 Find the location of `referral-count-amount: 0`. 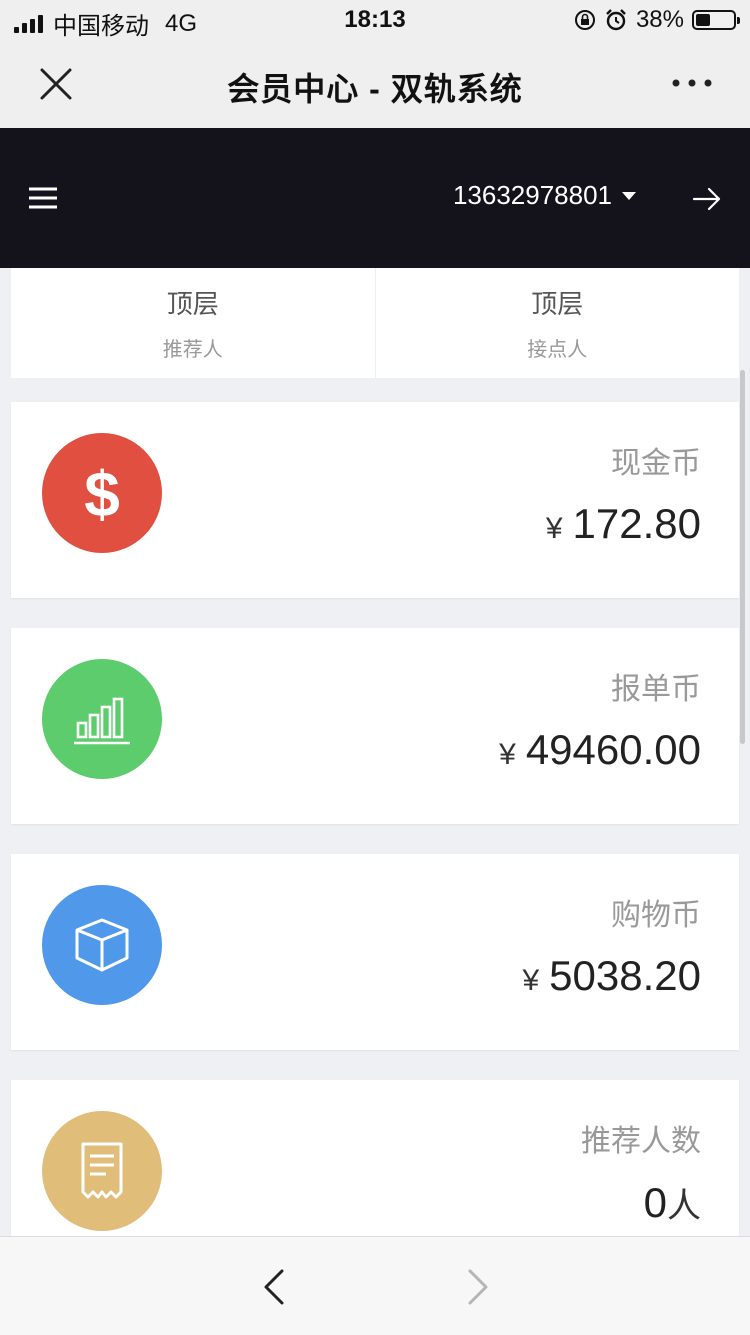

referral-count-amount: 0 is located at coordinates (655, 1202).